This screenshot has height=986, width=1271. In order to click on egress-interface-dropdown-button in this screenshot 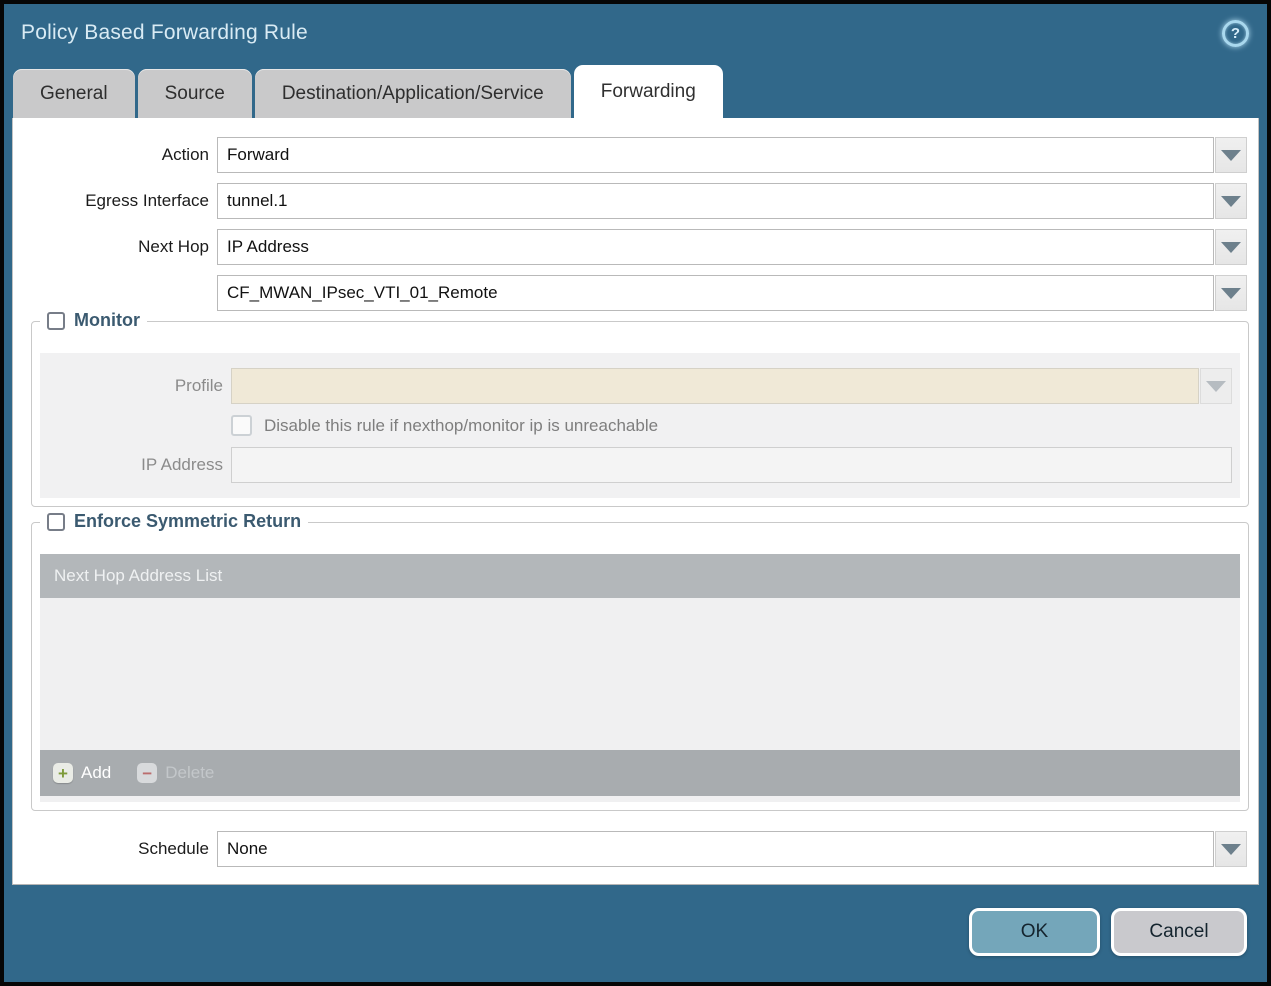, I will do `click(1231, 201)`.